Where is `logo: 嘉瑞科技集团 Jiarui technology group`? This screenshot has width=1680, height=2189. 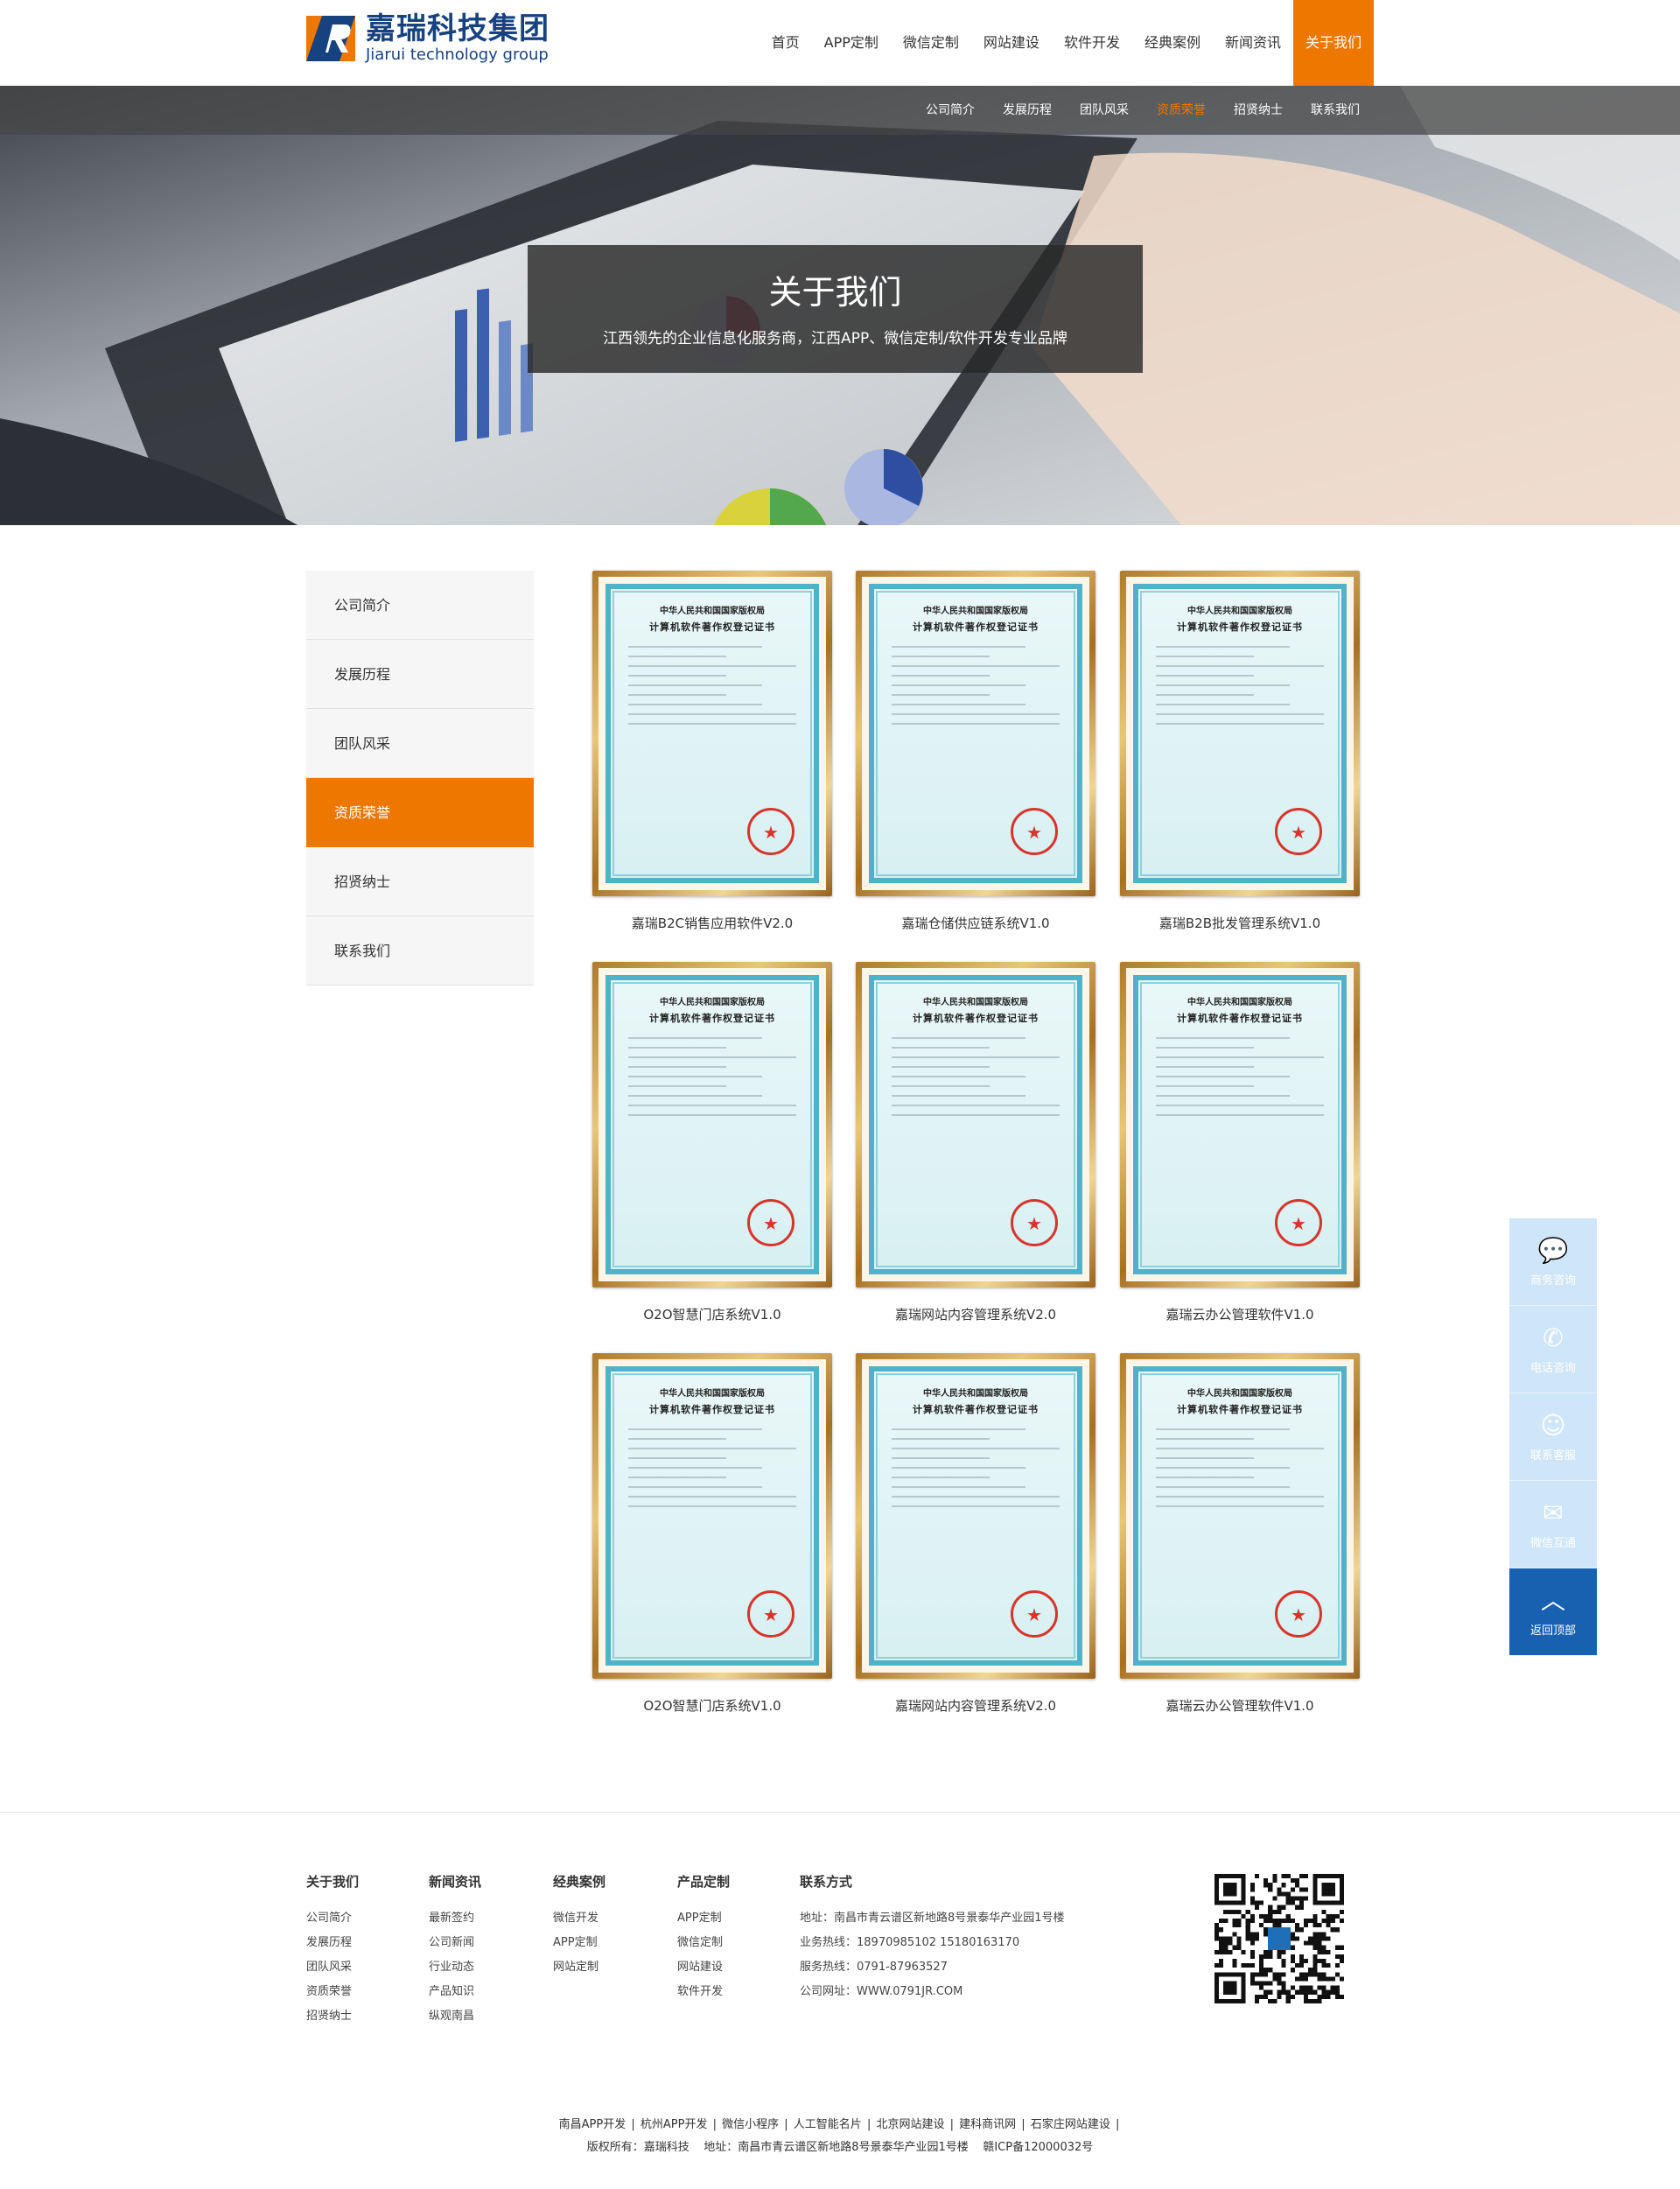 logo: 嘉瑞科技集团 Jiarui technology group is located at coordinates (428, 38).